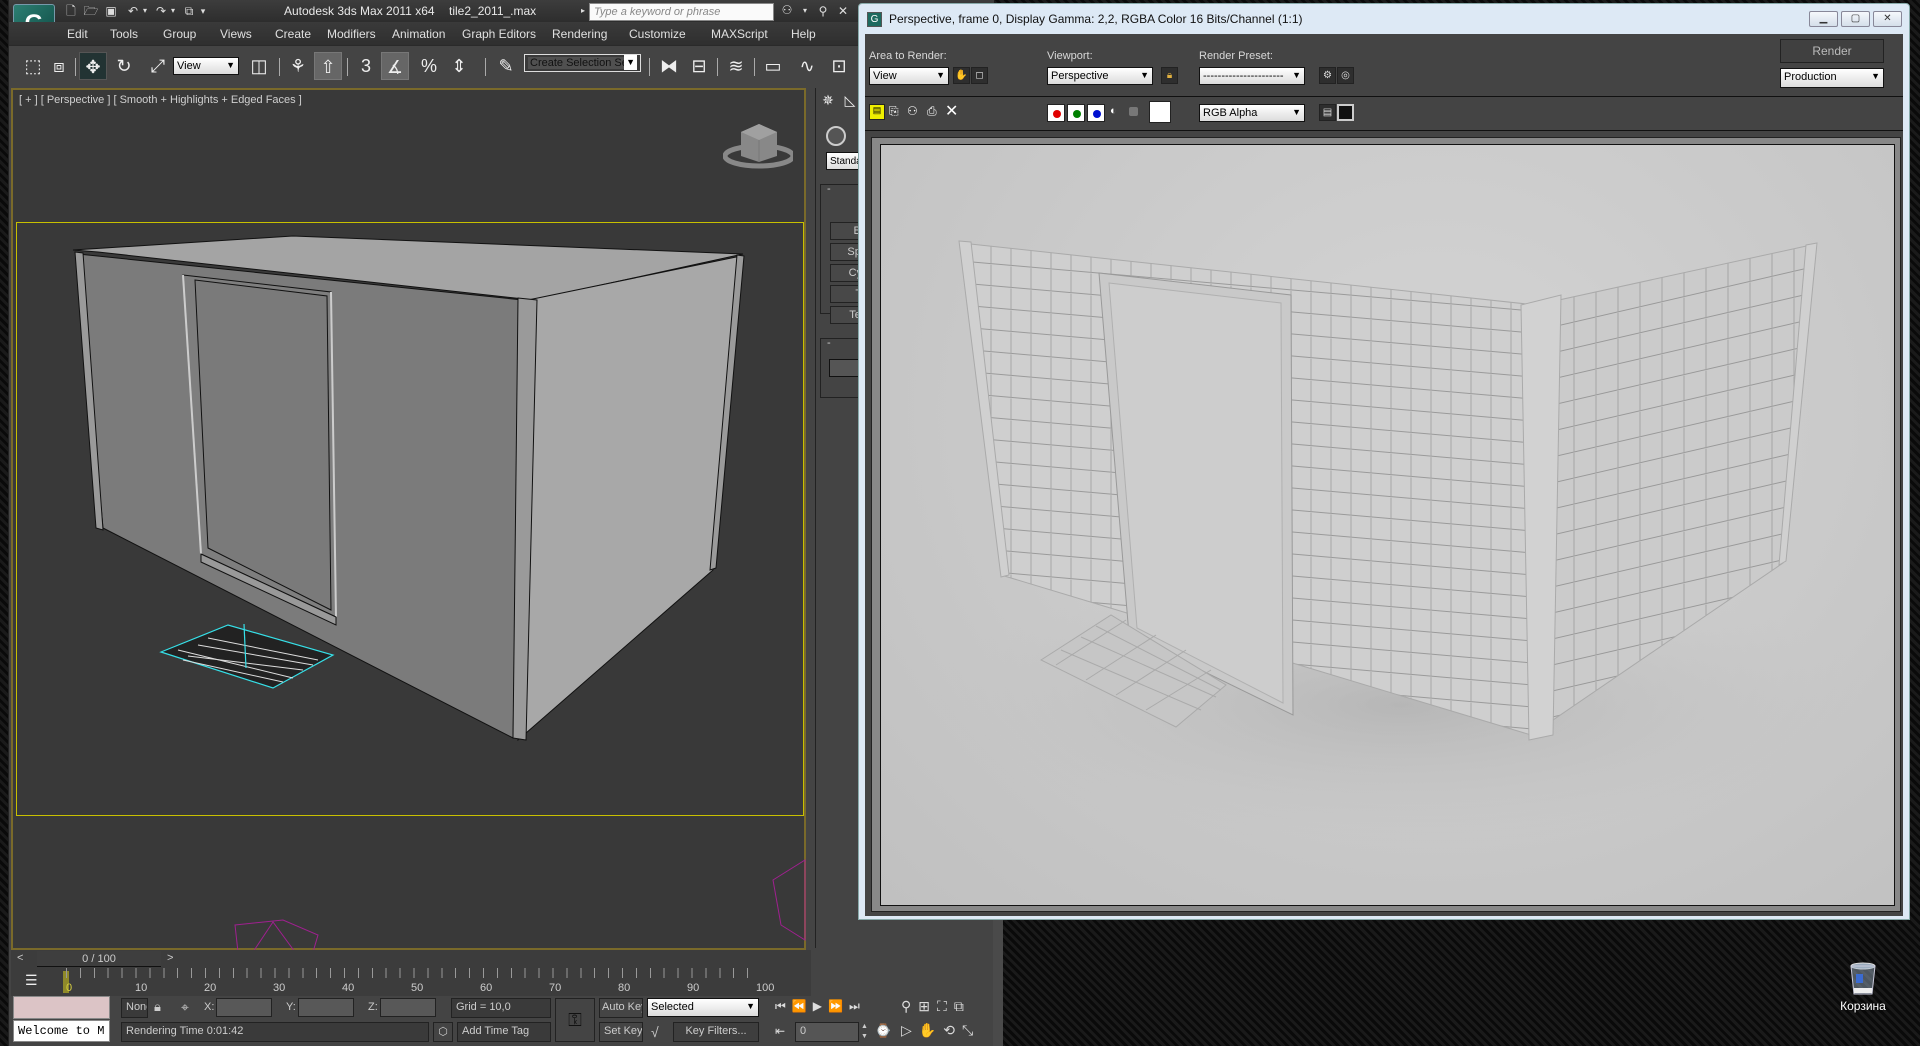  Describe the element at coordinates (1113, 111) in the screenshot. I see `alpha-channel-toggle: ◐` at that location.